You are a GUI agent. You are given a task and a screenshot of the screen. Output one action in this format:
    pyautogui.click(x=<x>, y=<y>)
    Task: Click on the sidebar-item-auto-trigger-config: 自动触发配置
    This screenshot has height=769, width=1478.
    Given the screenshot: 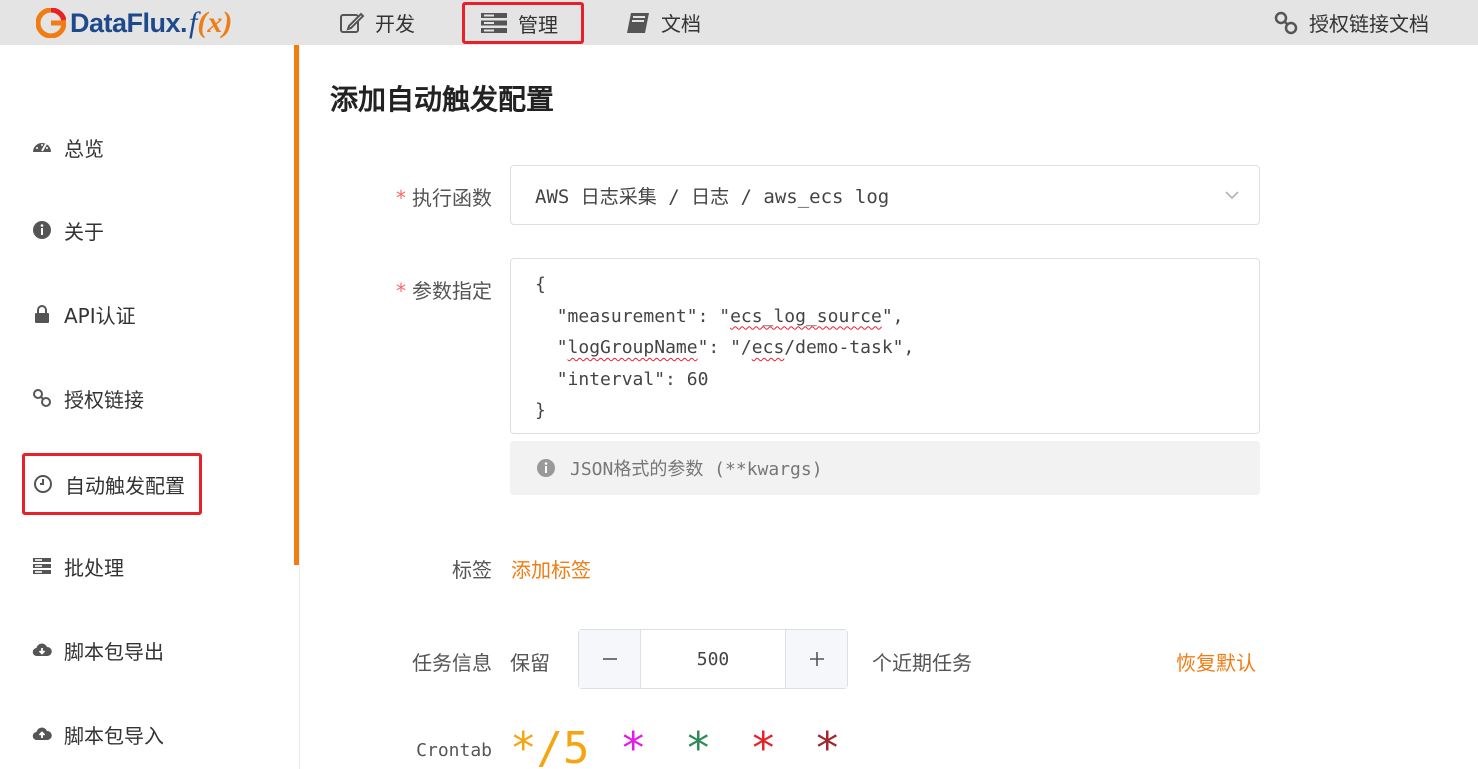 What is the action you would take?
    pyautogui.click(x=112, y=484)
    